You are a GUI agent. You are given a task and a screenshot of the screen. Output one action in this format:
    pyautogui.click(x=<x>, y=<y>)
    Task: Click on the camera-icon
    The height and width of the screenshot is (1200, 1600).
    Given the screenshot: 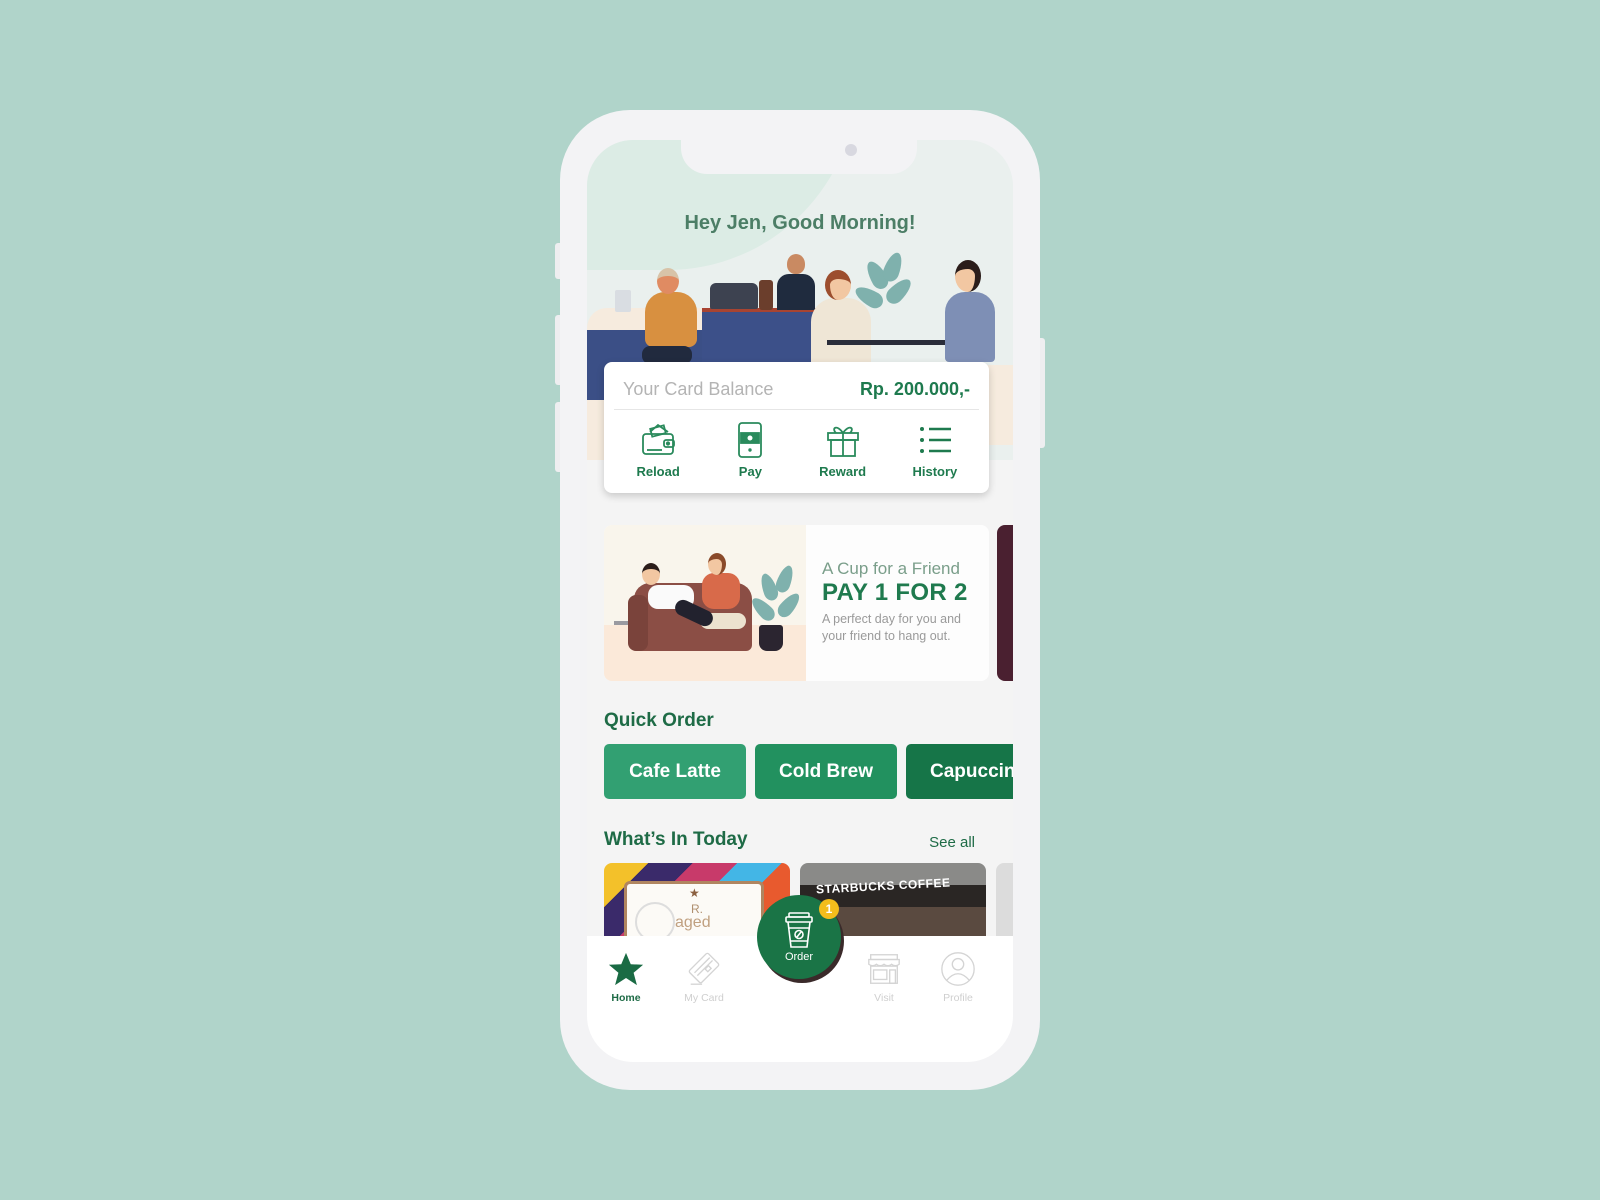 What is the action you would take?
    pyautogui.click(x=851, y=150)
    